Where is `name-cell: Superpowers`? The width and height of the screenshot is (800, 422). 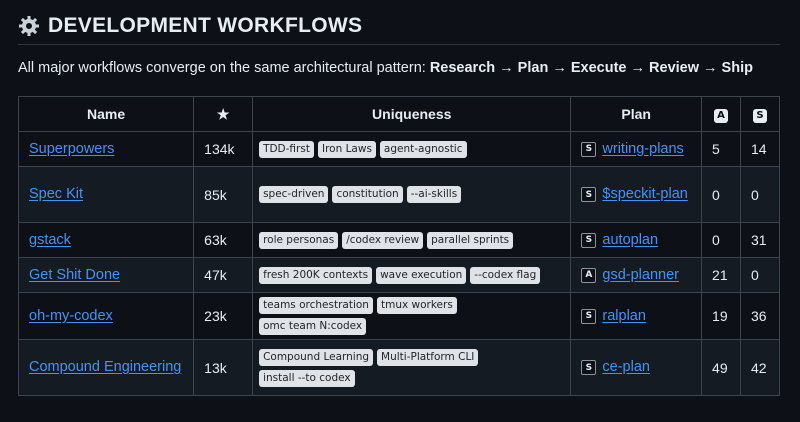 name-cell: Superpowers is located at coordinates (106, 149).